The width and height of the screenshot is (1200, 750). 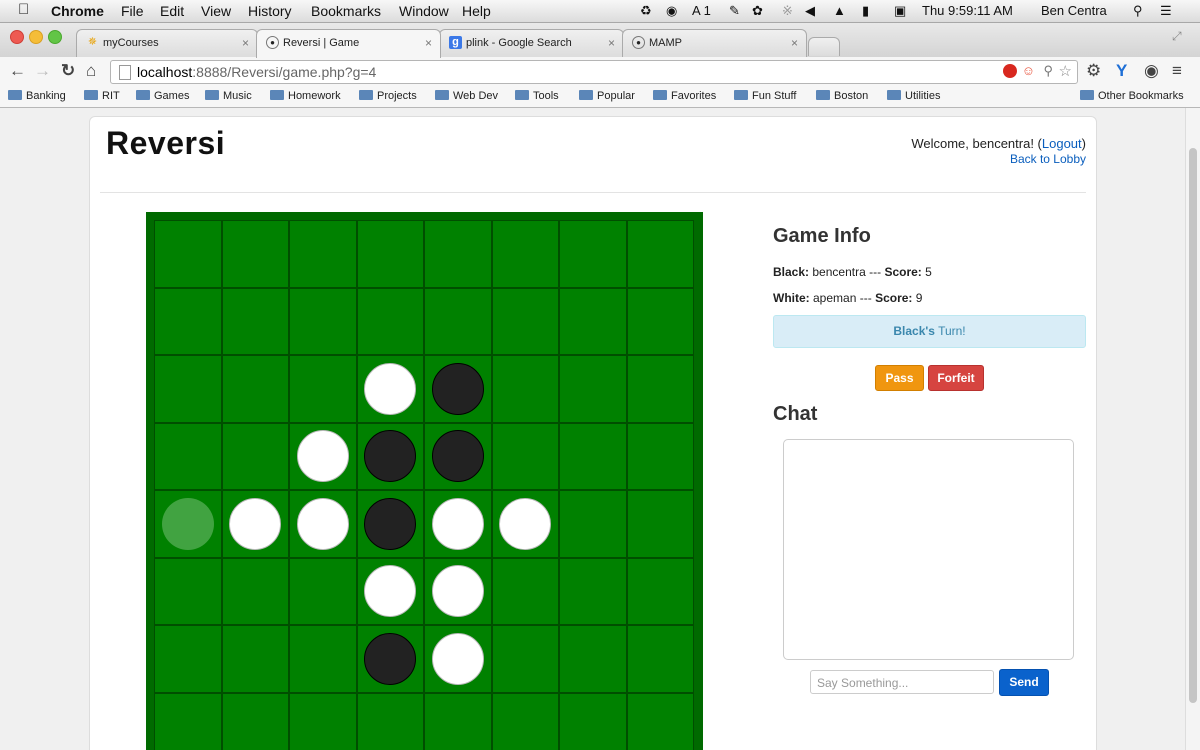 What do you see at coordinates (1193, 425) in the screenshot?
I see `scrollbar-thumb` at bounding box center [1193, 425].